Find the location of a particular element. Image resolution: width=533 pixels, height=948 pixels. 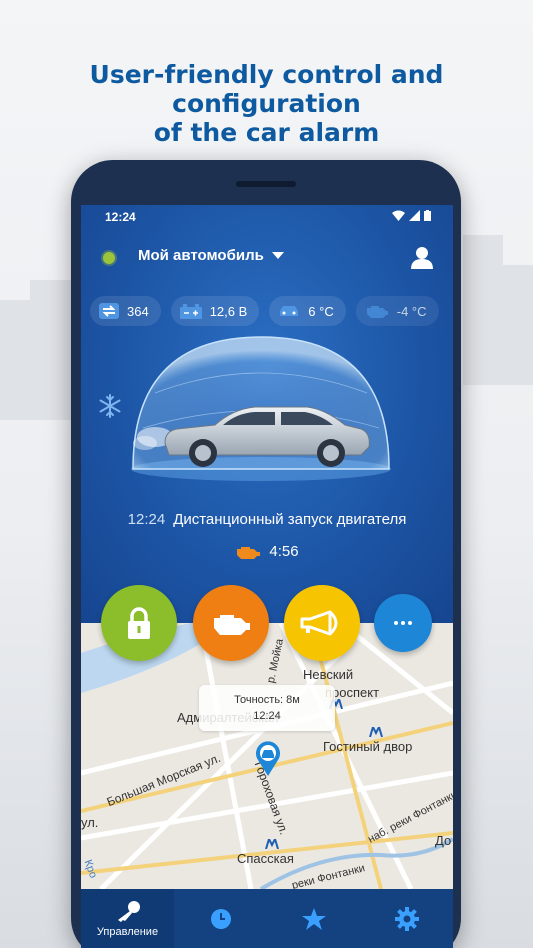

last-event: 12:24 Дистанционный запуск двигателя is located at coordinates (267, 519).